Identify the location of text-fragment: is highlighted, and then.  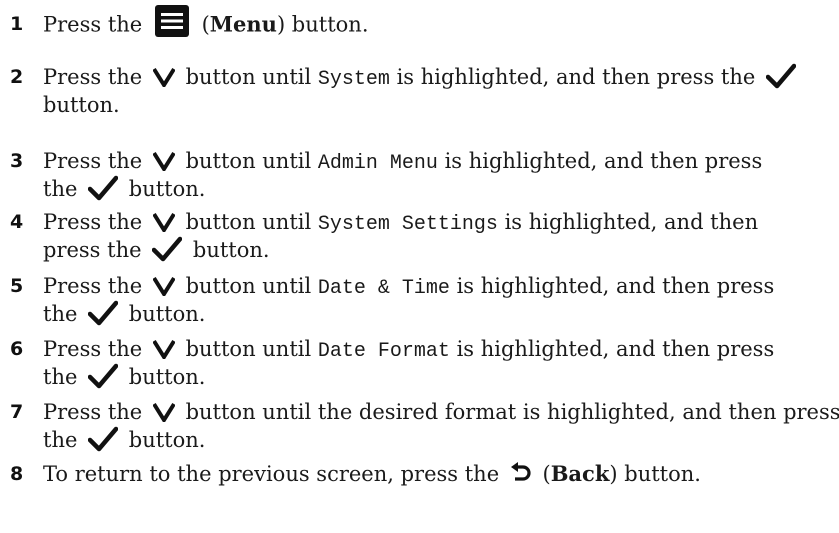
(628, 222).